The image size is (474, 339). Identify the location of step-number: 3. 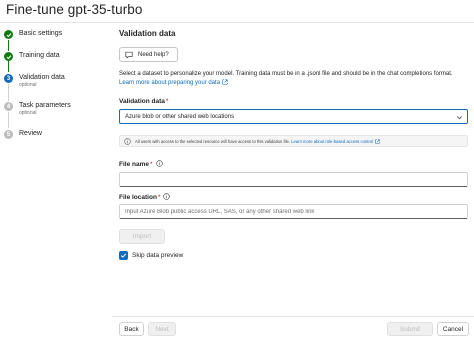
(8, 78).